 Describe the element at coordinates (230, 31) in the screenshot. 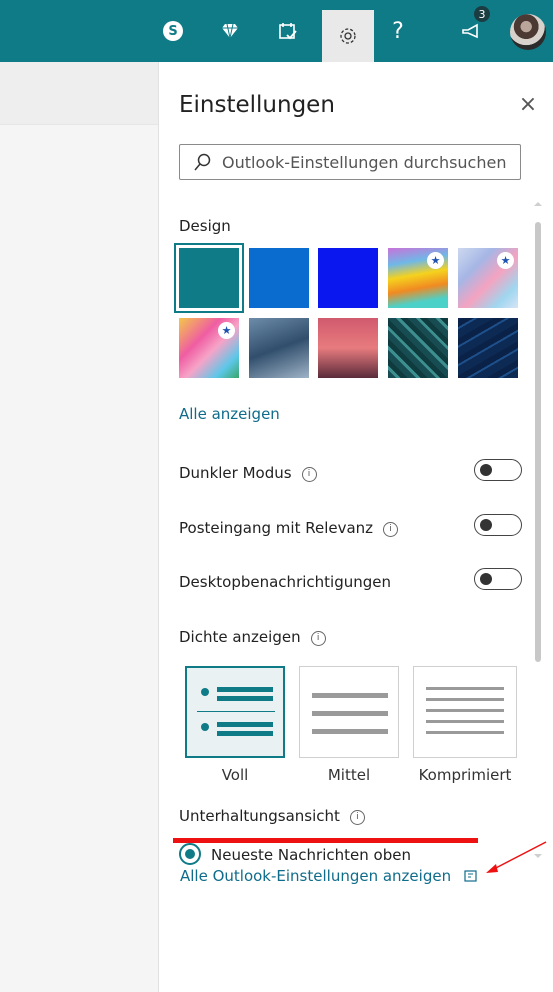

I see `diamond-icon` at that location.